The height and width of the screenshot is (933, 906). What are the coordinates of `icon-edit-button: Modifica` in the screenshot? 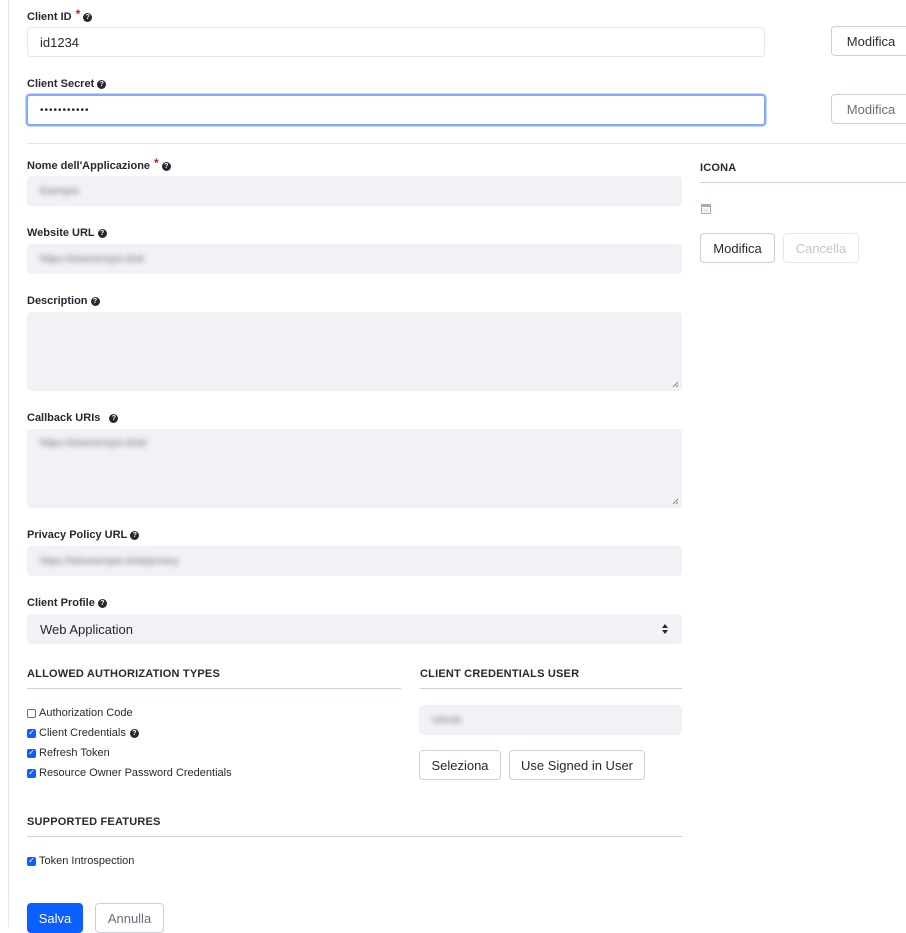 It's located at (737, 248).